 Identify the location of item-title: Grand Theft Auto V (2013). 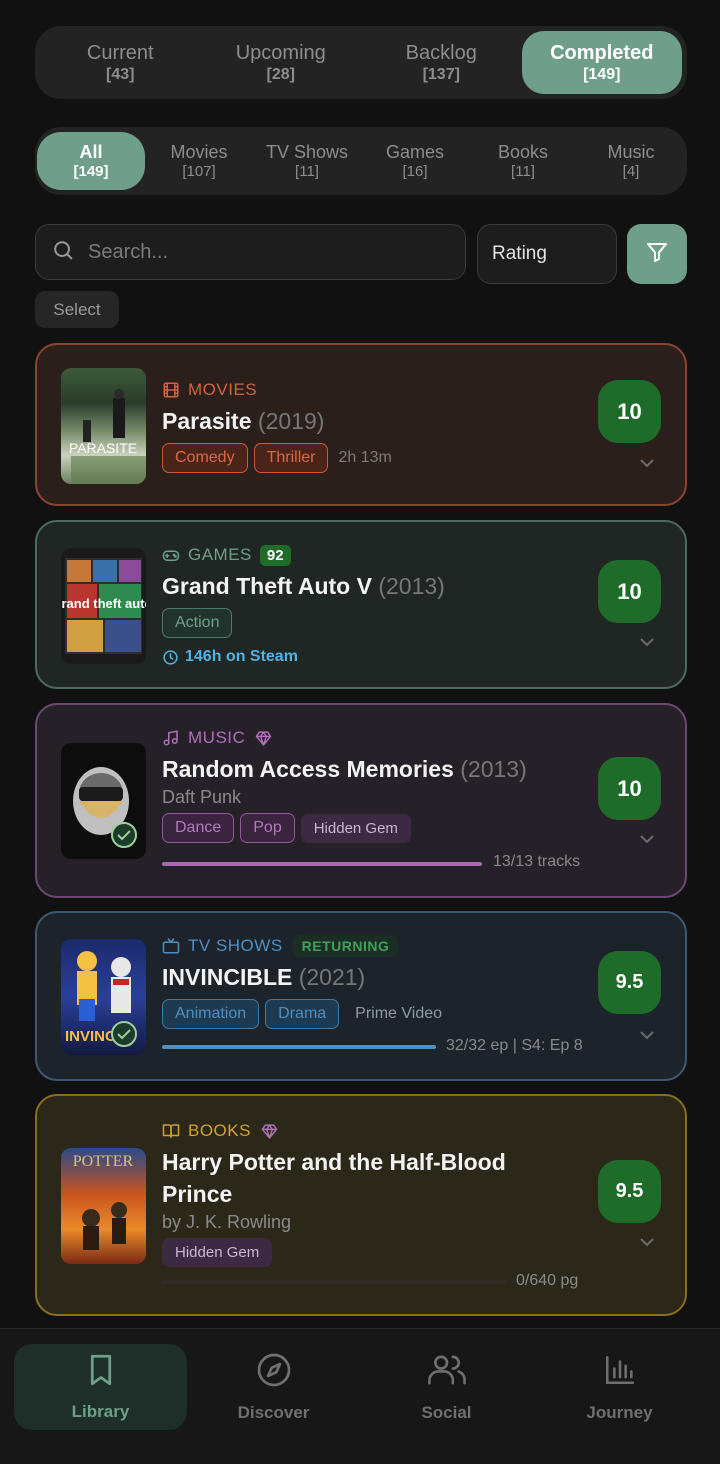
(303, 586).